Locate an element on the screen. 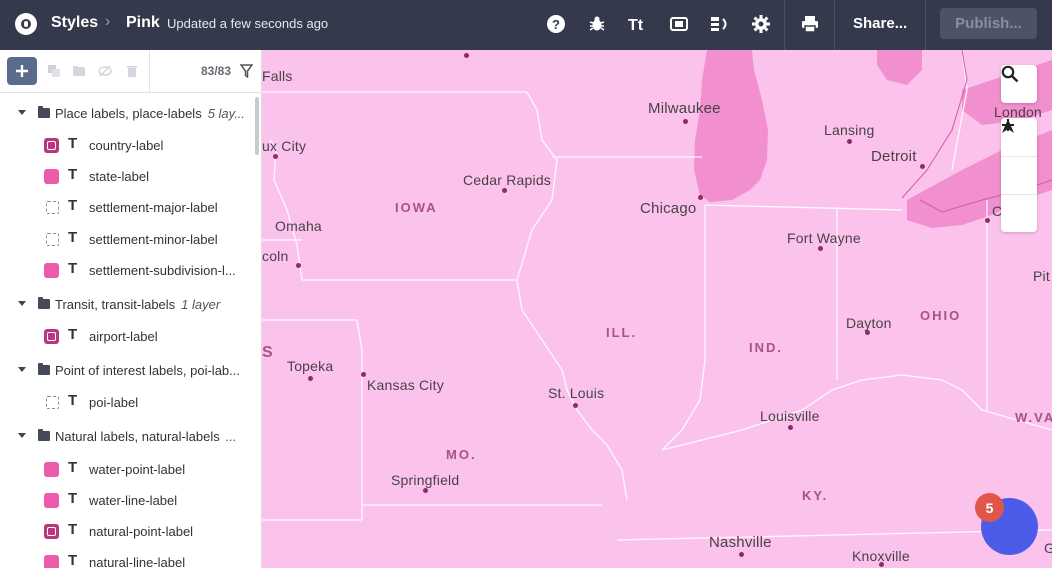 Image resolution: width=1052 pixels, height=568 pixels. color-swatch-icon is located at coordinates (51, 270).